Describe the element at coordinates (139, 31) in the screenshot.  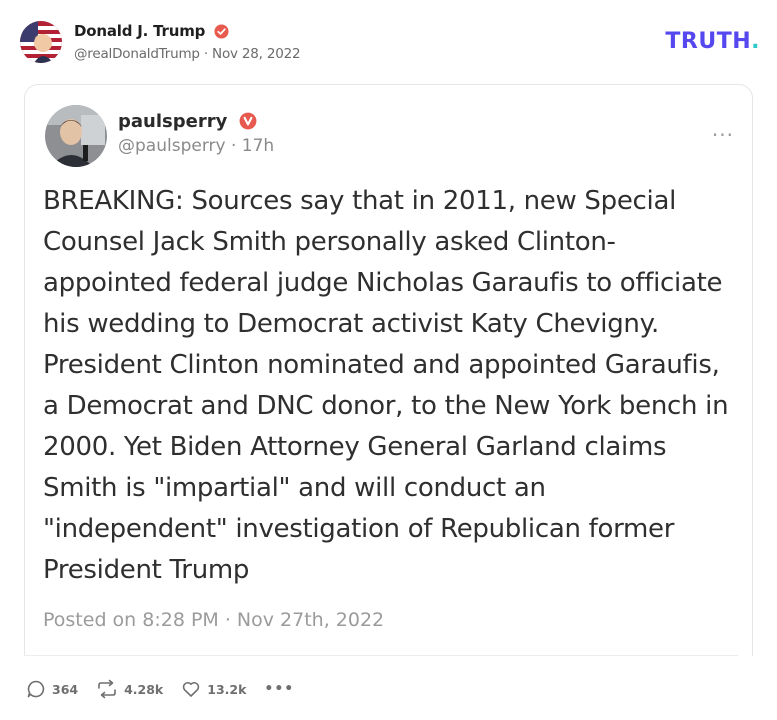
I see `author-name: Donald J. Trump` at that location.